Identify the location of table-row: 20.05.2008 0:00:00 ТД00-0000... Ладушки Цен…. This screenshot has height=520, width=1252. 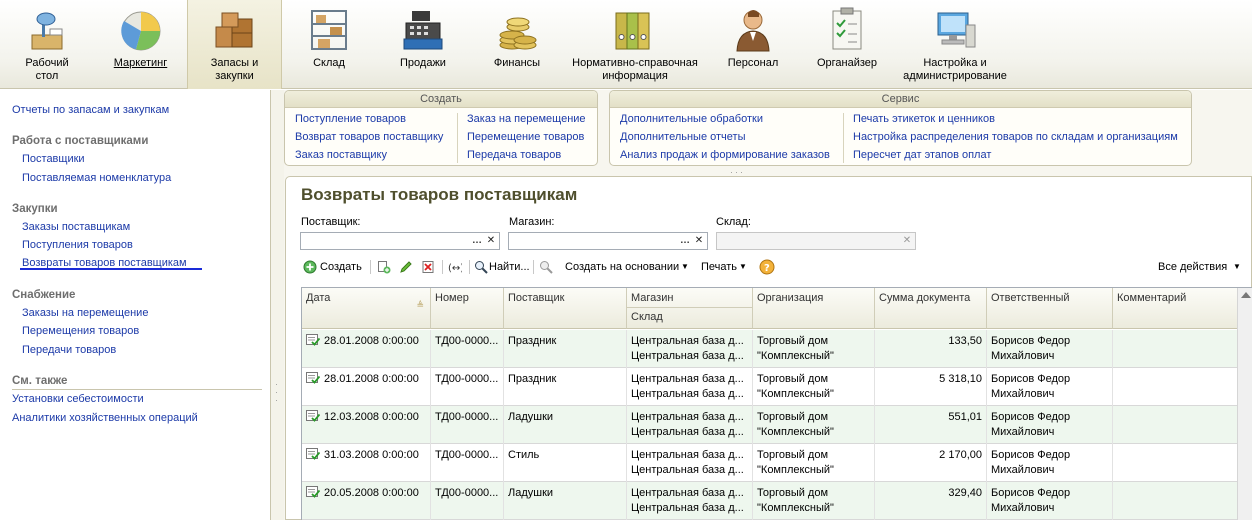
(770, 501).